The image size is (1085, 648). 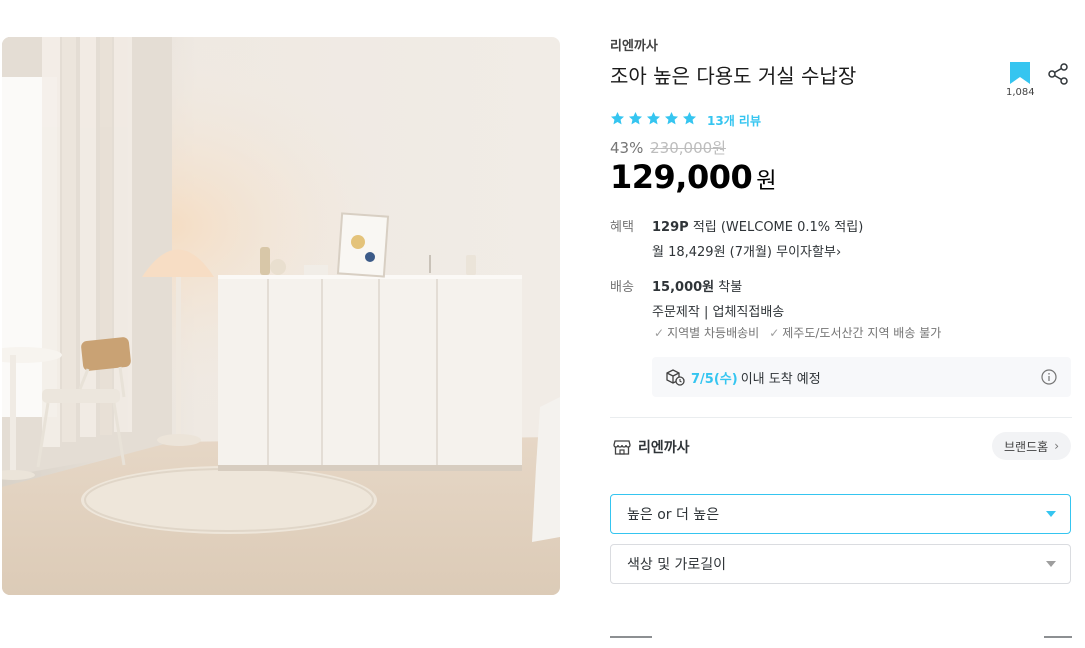 I want to click on shipping-note-text: 제주도/도서산간 지역 배송 불가, so click(x=862, y=333).